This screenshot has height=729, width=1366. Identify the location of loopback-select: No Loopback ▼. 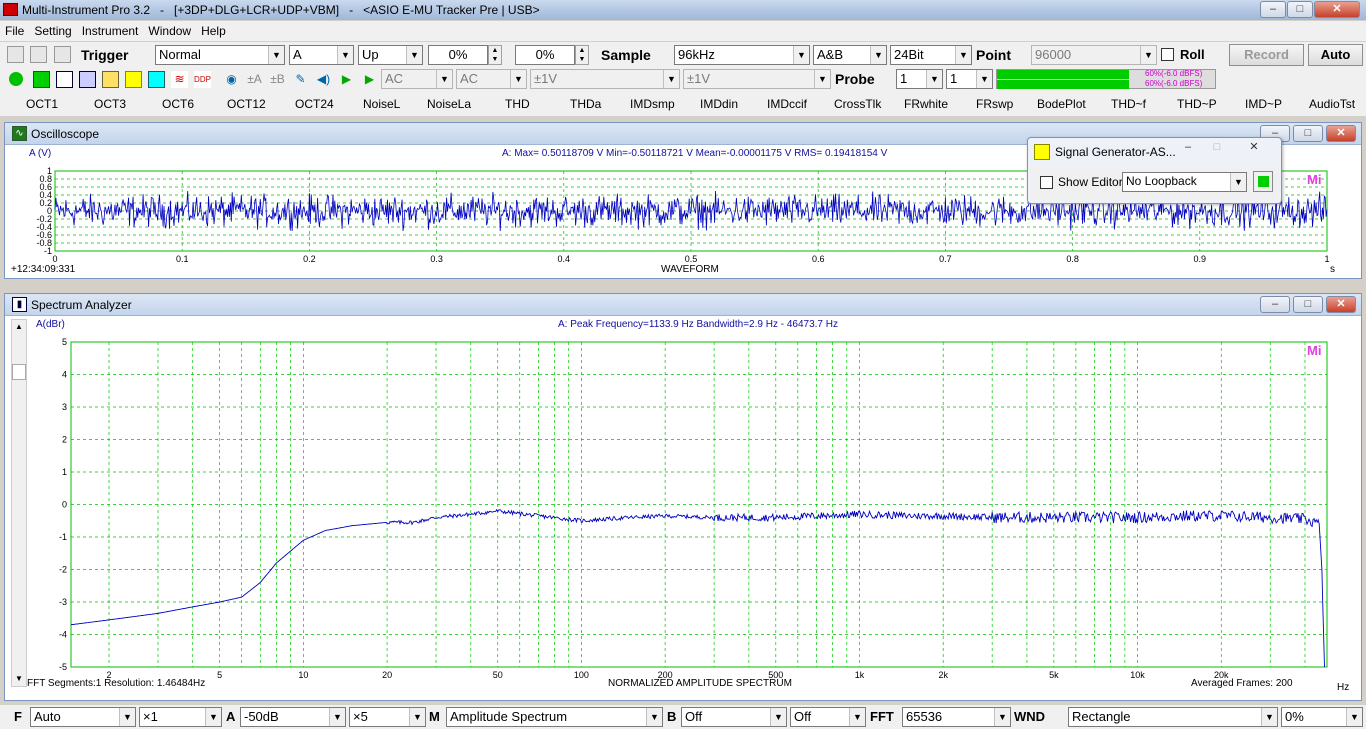
(1184, 182).